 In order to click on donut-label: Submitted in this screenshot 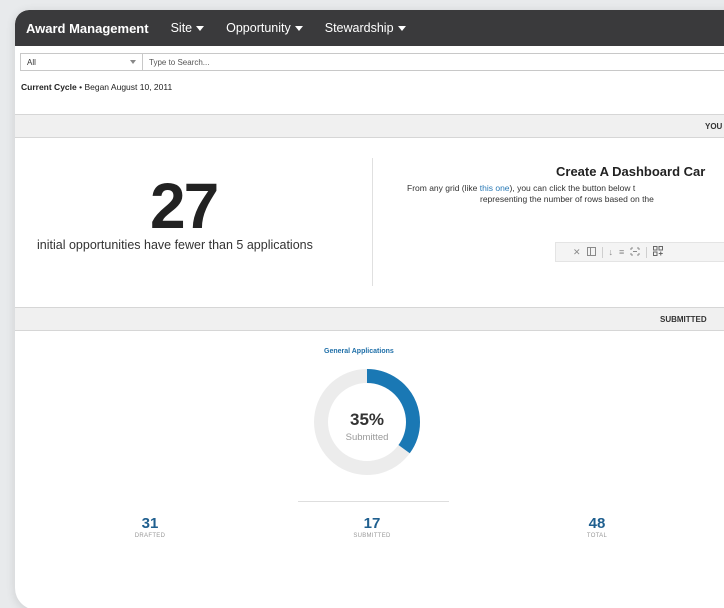, I will do `click(367, 437)`.